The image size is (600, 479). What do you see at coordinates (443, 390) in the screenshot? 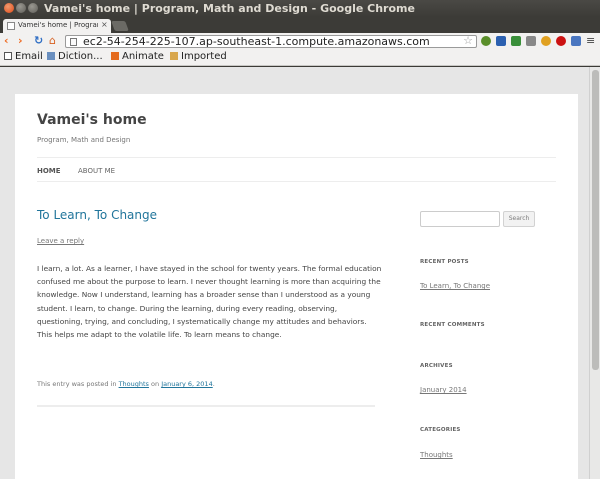
I see `archive-link: January 2014` at bounding box center [443, 390].